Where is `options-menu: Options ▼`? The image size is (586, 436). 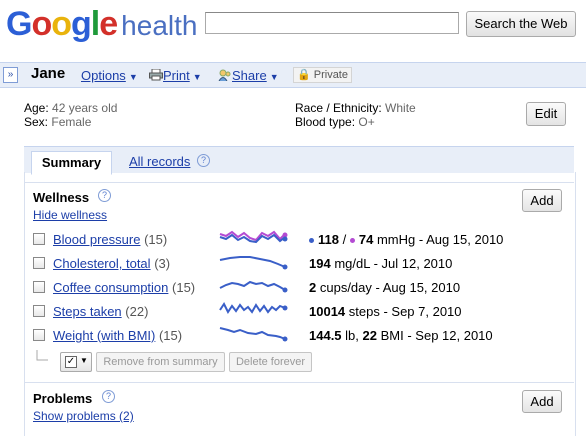
options-menu: Options ▼ is located at coordinates (109, 75).